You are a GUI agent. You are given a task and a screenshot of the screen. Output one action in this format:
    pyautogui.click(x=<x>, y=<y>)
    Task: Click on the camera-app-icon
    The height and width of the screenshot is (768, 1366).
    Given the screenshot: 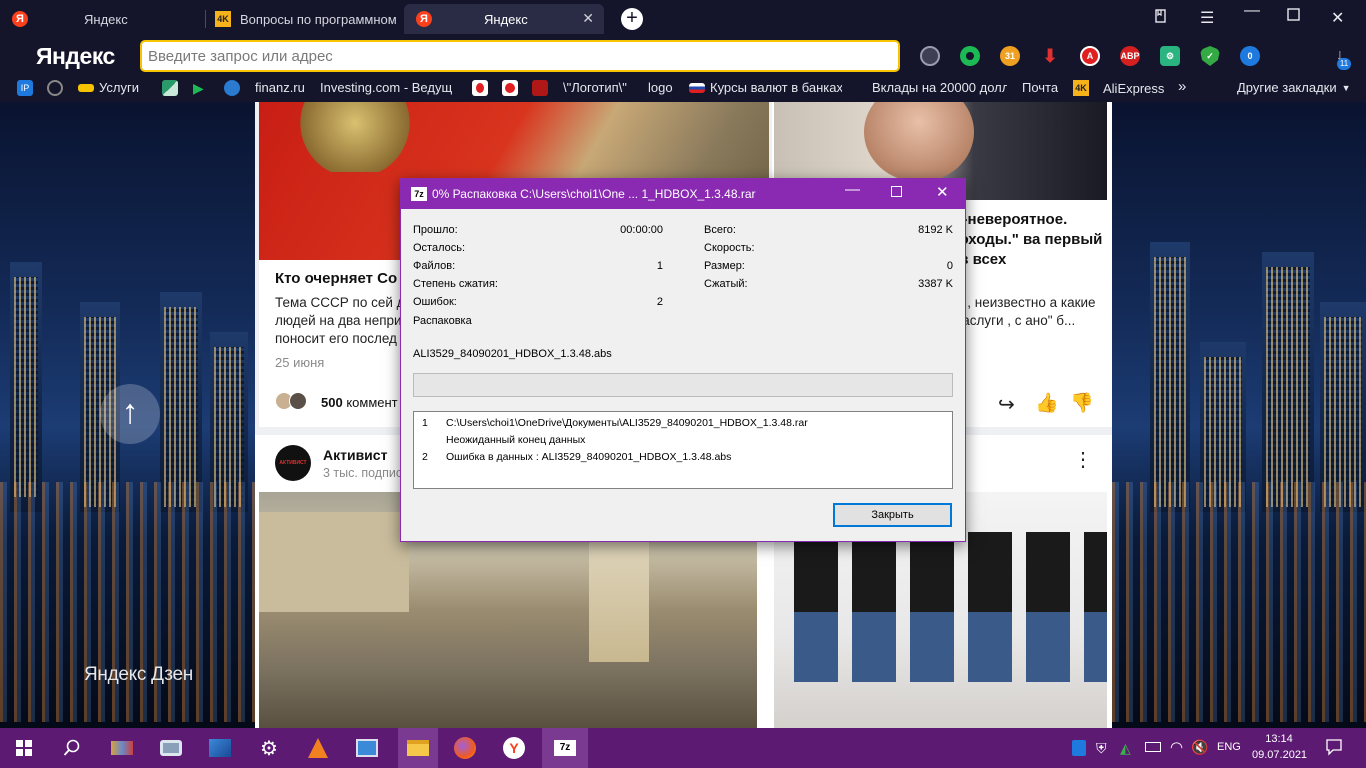 What is the action you would take?
    pyautogui.click(x=171, y=748)
    